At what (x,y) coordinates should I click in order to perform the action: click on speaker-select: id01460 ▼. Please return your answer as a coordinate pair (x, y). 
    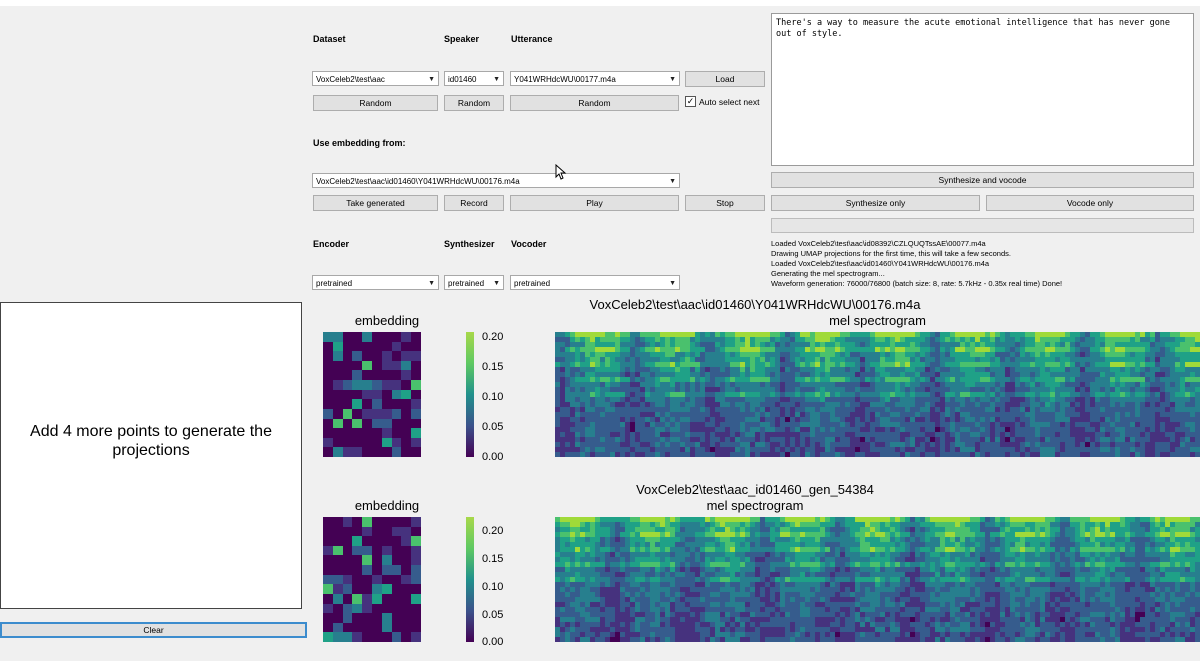
    Looking at the image, I should click on (474, 78).